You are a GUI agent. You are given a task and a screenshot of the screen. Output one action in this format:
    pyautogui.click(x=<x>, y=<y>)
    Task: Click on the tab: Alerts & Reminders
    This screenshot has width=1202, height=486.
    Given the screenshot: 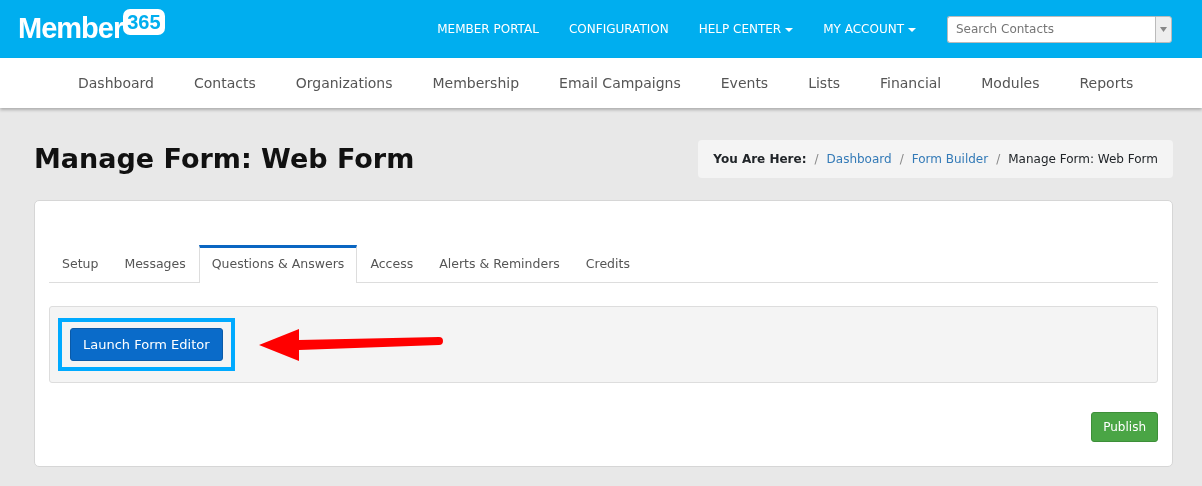 What is the action you would take?
    pyautogui.click(x=499, y=264)
    